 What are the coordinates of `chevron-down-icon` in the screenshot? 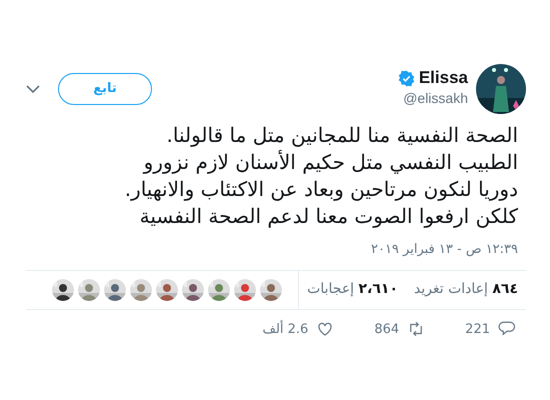 It's located at (33, 89).